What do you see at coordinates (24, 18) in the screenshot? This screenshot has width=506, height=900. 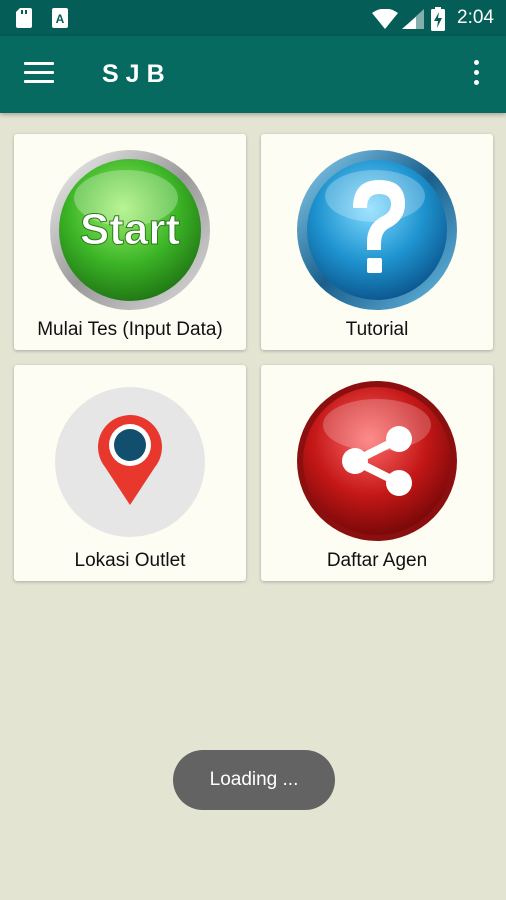 I see `sd-card-icon` at bounding box center [24, 18].